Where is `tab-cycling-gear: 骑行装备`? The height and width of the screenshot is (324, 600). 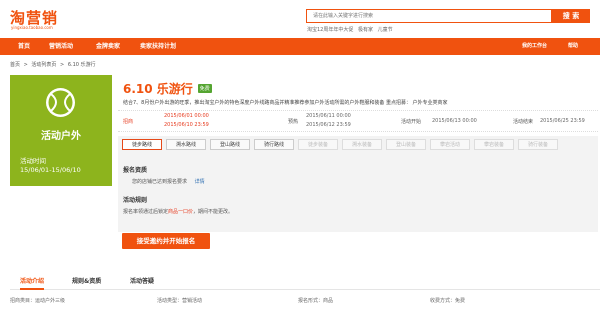
tab-cycling-gear: 骑行装备 is located at coordinates (538, 144).